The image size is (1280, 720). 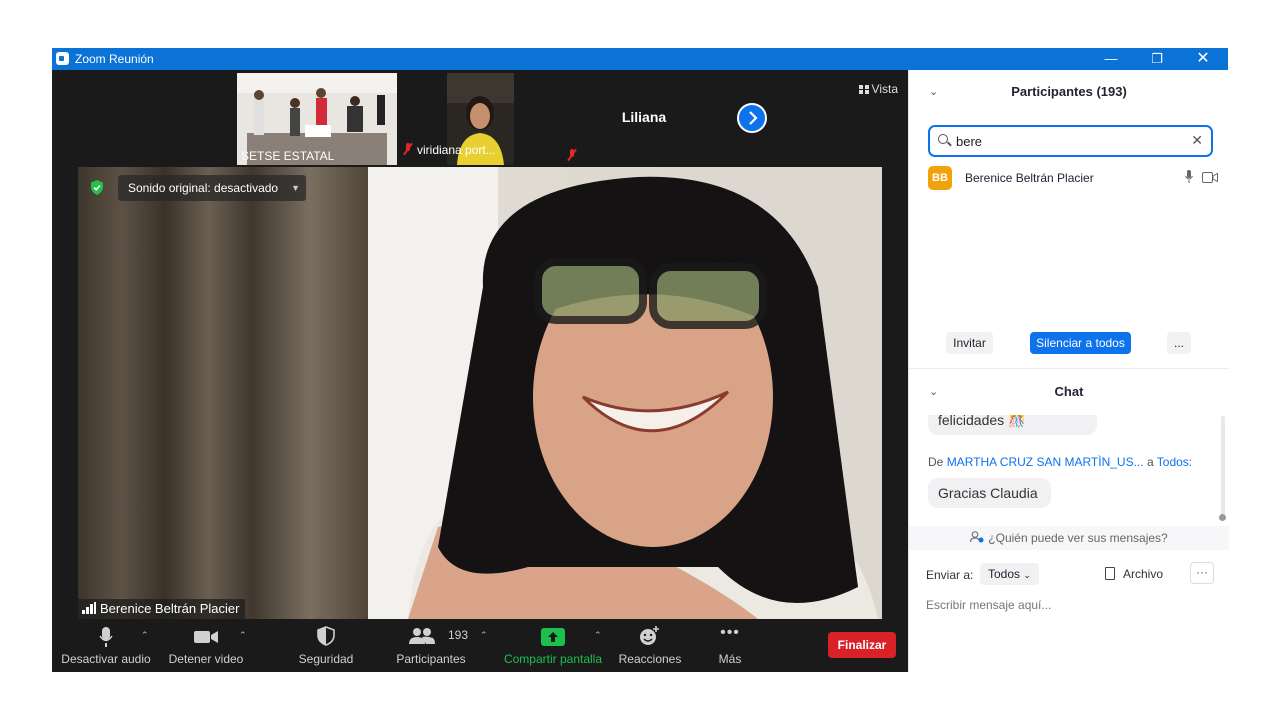 I want to click on collapse-participants-chevron-icon: ⌄, so click(x=933, y=92).